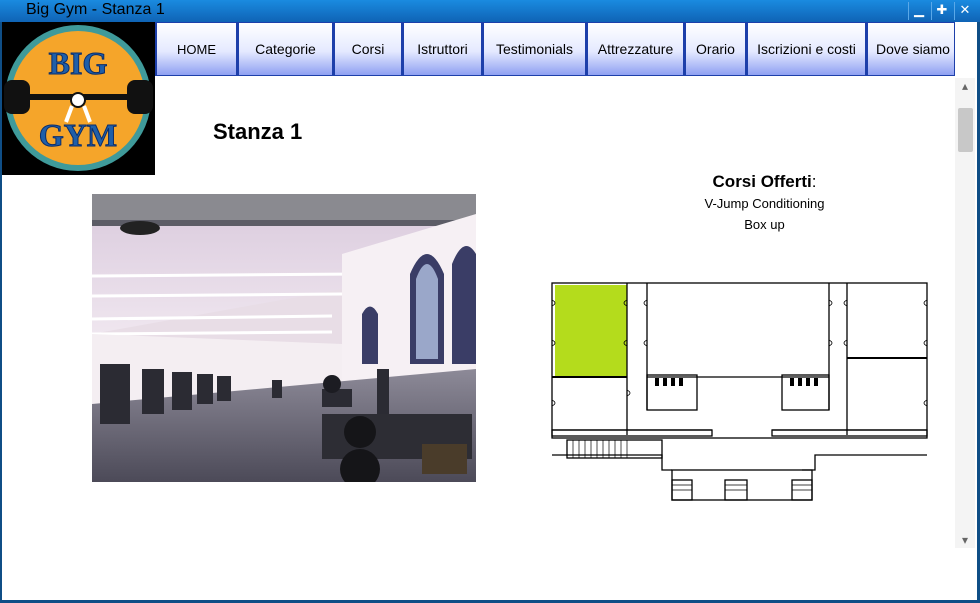 This screenshot has height=603, width=980. Describe the element at coordinates (941, 11) in the screenshot. I see `maximize-button: ✚` at that location.